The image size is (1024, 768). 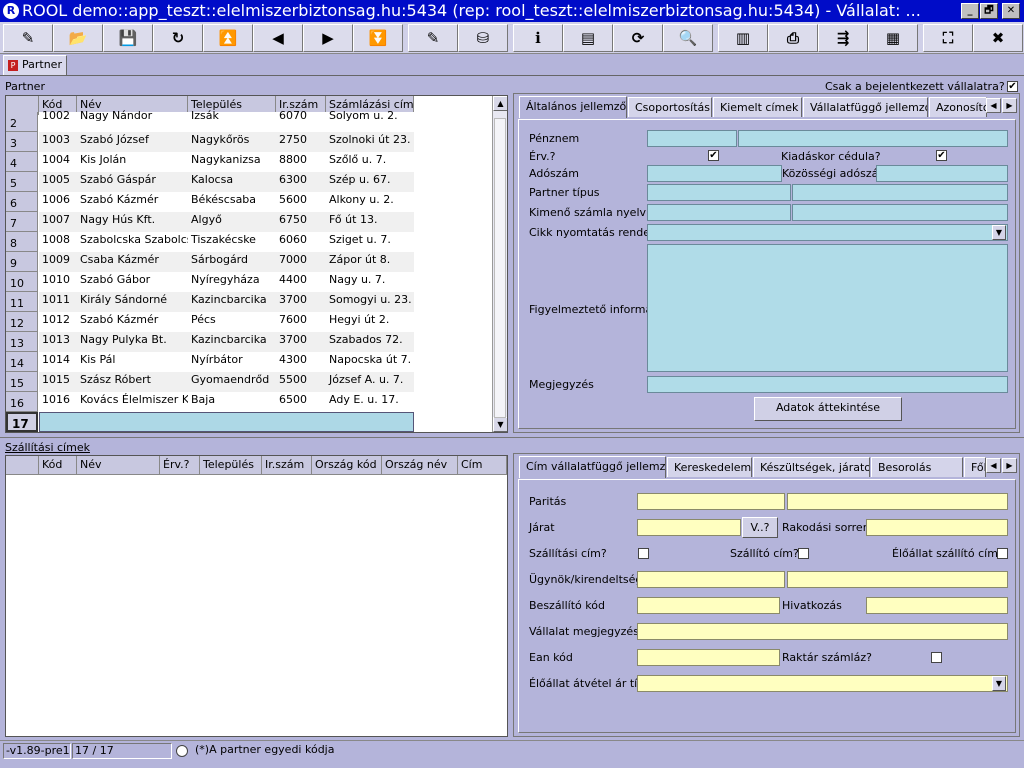 What do you see at coordinates (843, 38) in the screenshot?
I see `grid-export-button: ⇶` at bounding box center [843, 38].